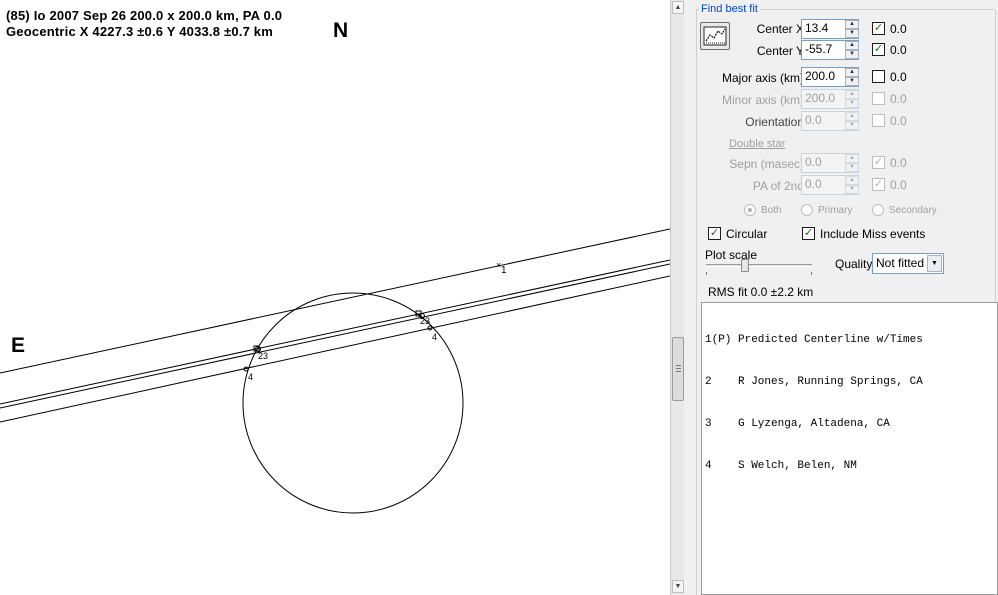 This screenshot has width=998, height=595. What do you see at coordinates (850, 466) in the screenshot?
I see `list-item: 4 S Welch, Belen, NM` at bounding box center [850, 466].